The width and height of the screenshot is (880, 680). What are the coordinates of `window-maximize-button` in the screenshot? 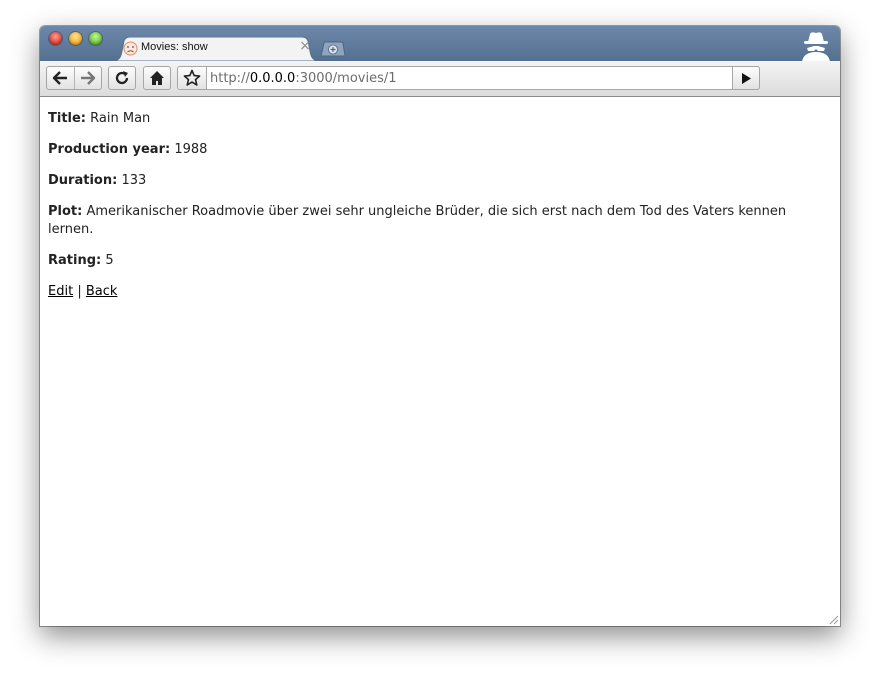 It's located at (95, 38).